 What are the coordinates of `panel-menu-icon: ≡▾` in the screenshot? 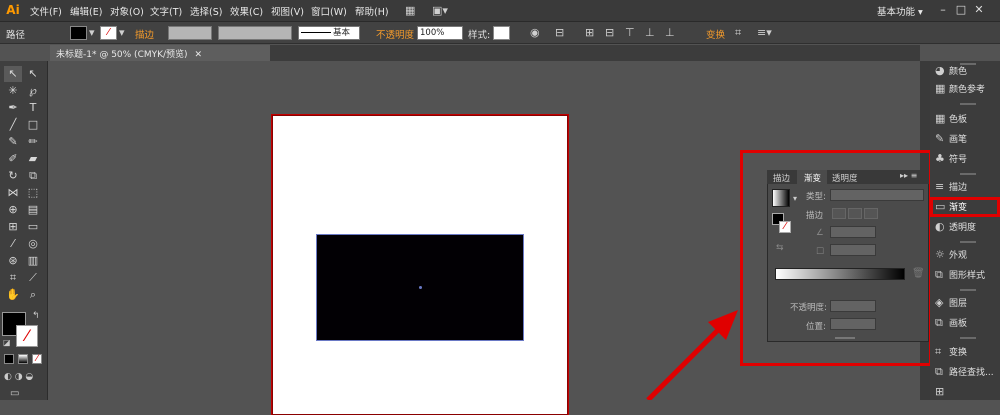 It's located at (764, 32).